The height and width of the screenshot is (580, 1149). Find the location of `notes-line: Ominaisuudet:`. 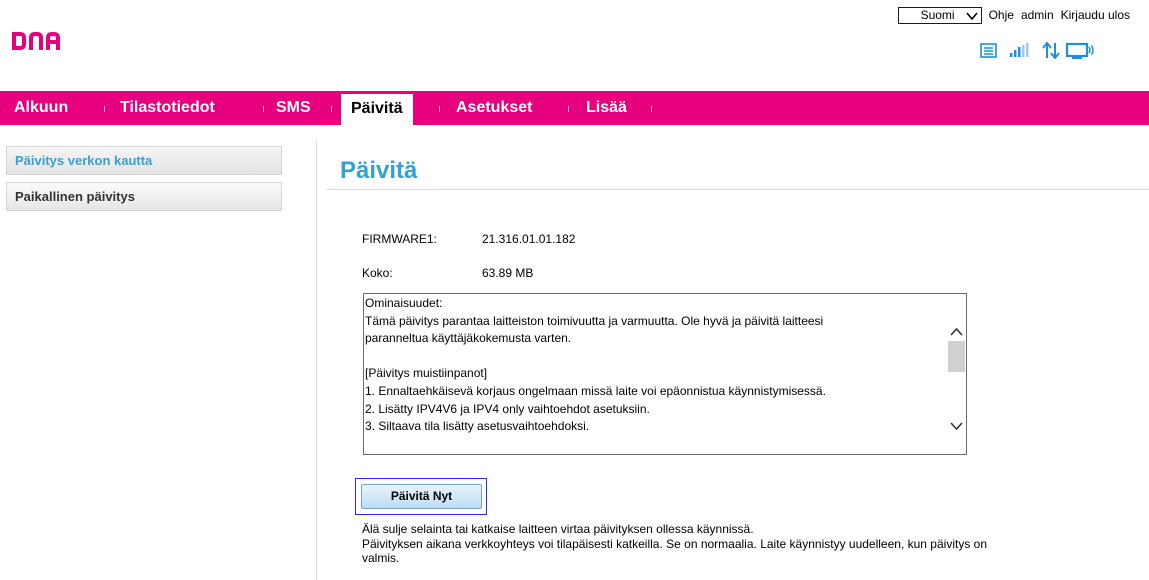

notes-line: Ominaisuudet: is located at coordinates (404, 303).